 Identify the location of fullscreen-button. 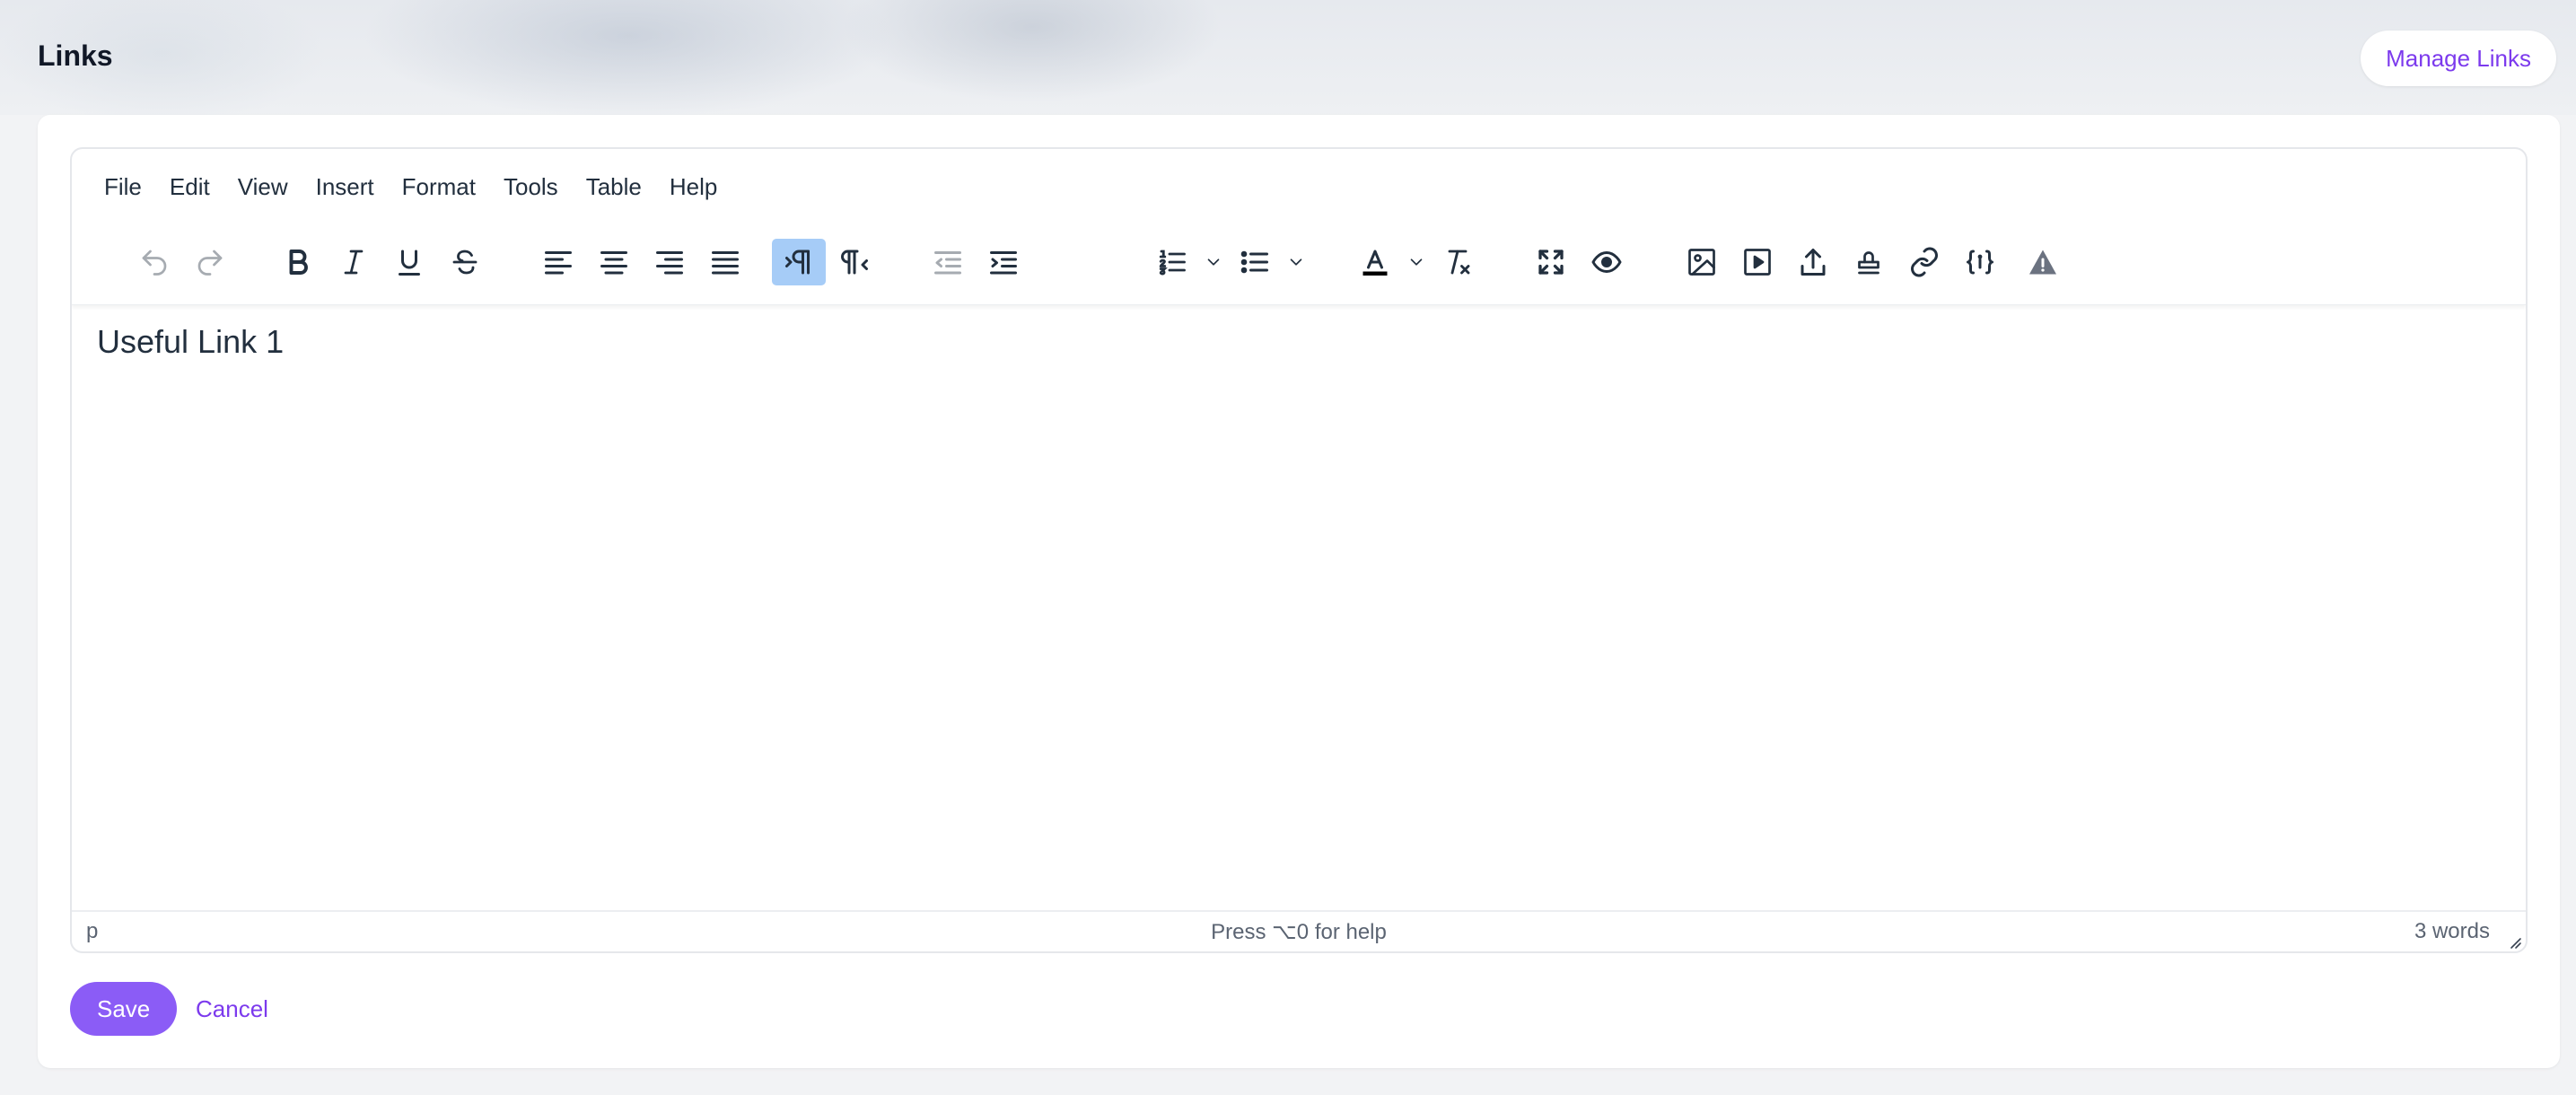
(1551, 262).